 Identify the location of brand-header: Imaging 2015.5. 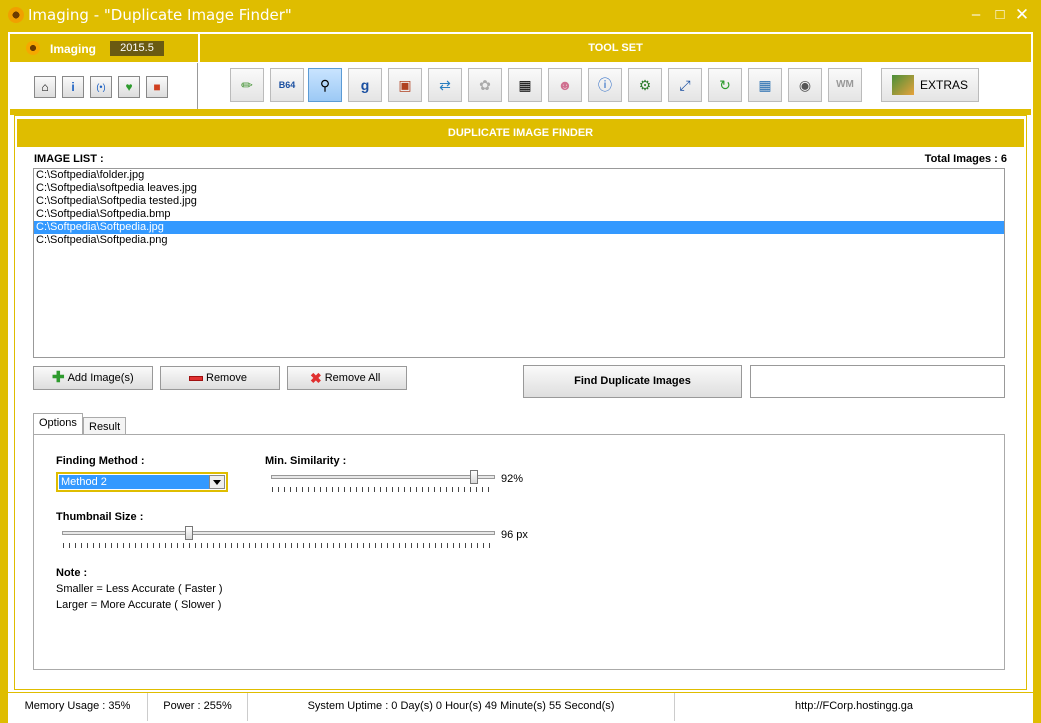
(104, 48).